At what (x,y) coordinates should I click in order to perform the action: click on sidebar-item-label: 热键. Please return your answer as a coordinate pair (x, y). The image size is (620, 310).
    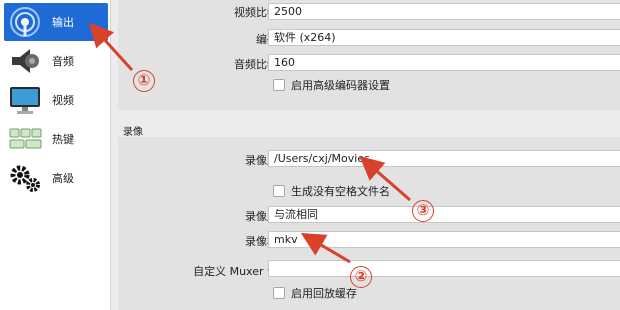
    Looking at the image, I should click on (63, 139).